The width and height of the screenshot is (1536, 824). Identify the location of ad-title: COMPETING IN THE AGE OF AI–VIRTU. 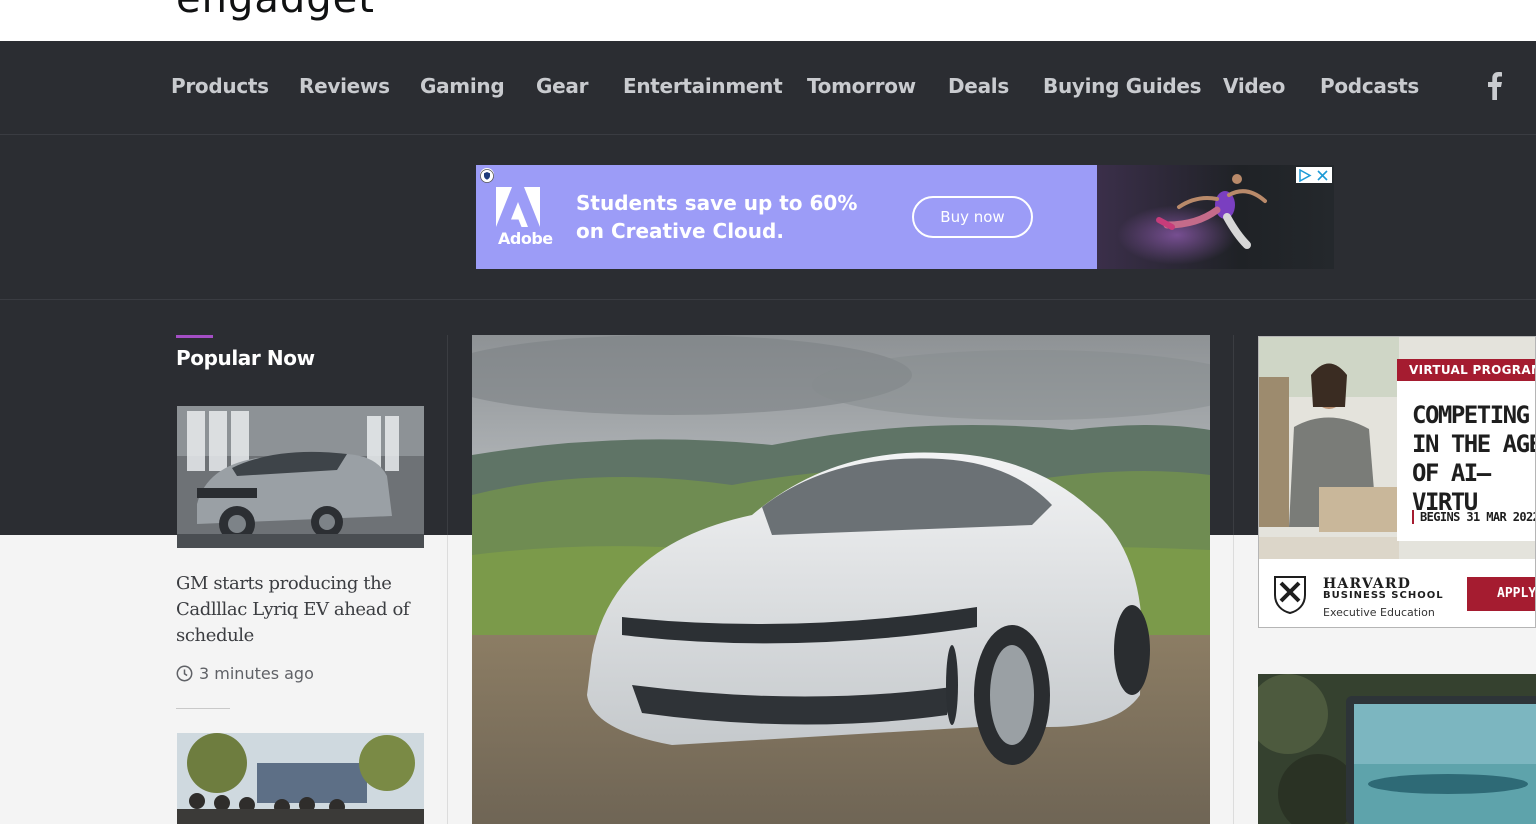
(1473, 458).